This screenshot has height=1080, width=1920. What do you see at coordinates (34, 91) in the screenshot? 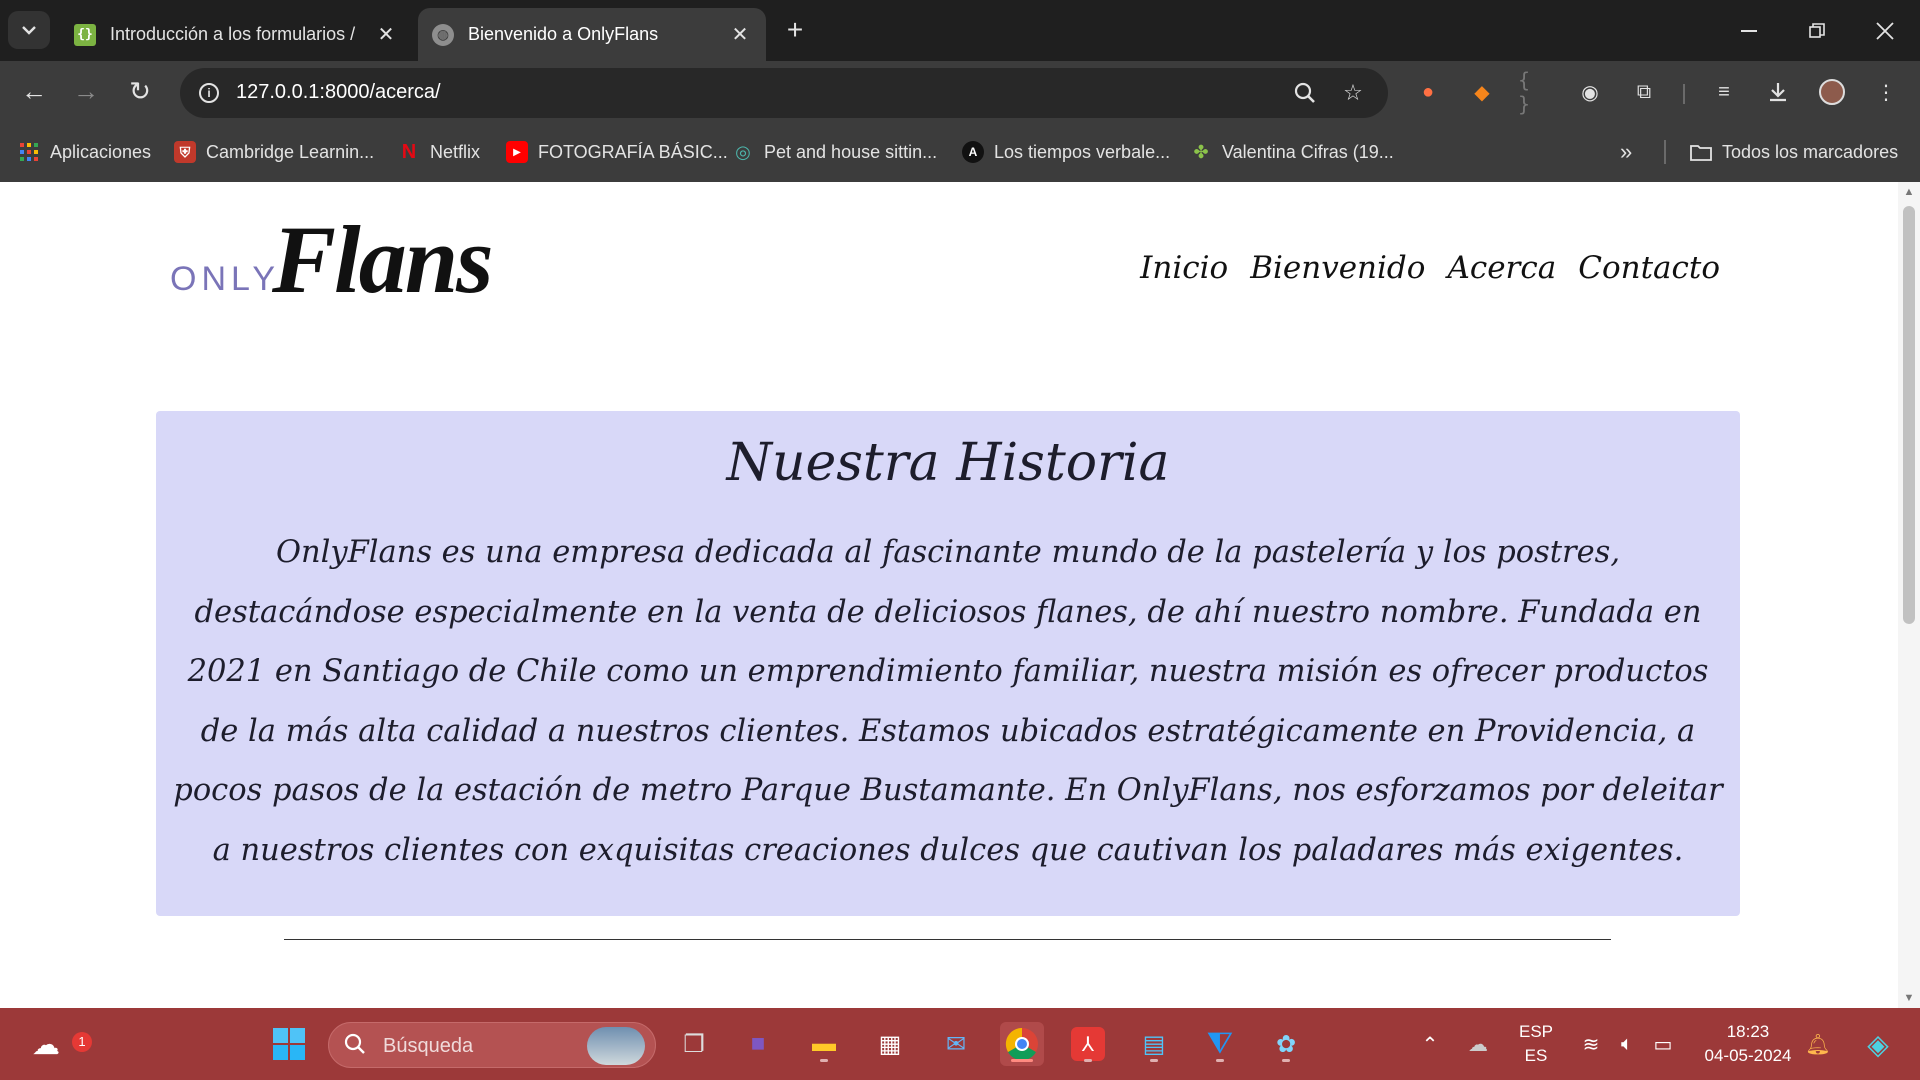
I see `back-button: ←` at bounding box center [34, 91].